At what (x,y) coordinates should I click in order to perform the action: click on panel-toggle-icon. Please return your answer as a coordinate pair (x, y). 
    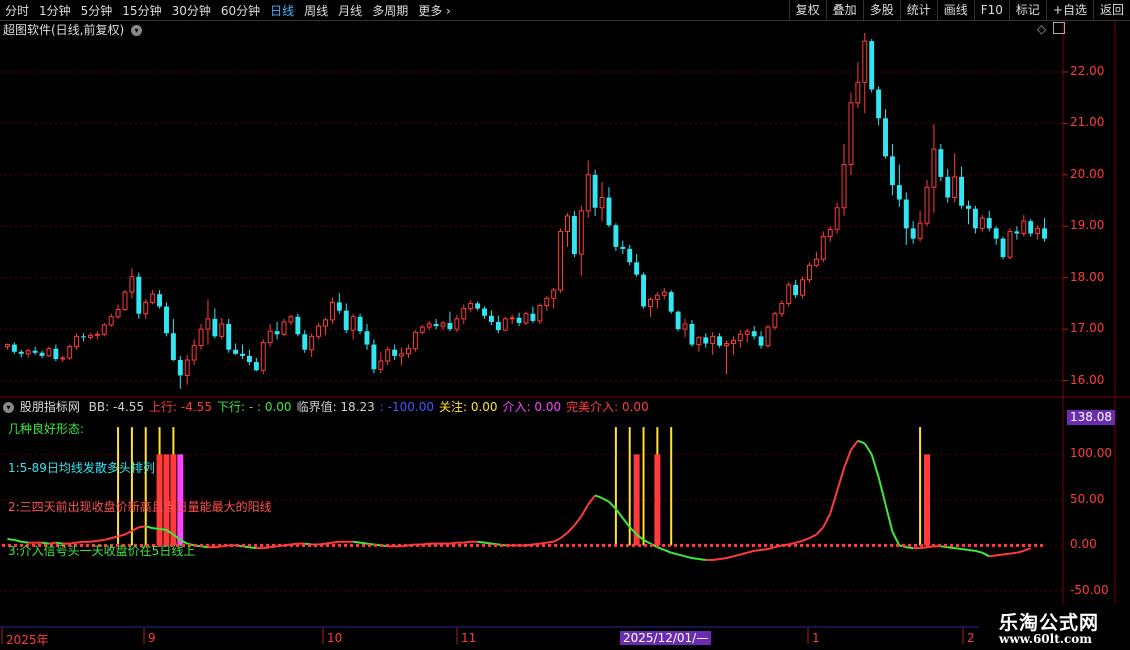
    Looking at the image, I should click on (1059, 28).